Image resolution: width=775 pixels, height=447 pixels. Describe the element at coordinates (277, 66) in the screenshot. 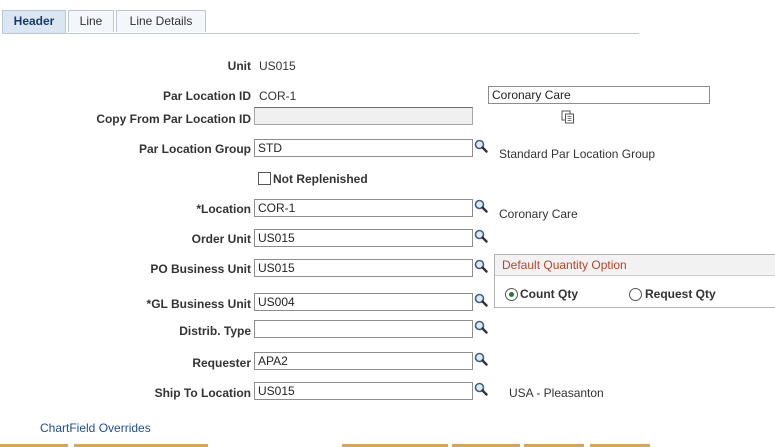

I see `unit-value: US015` at that location.